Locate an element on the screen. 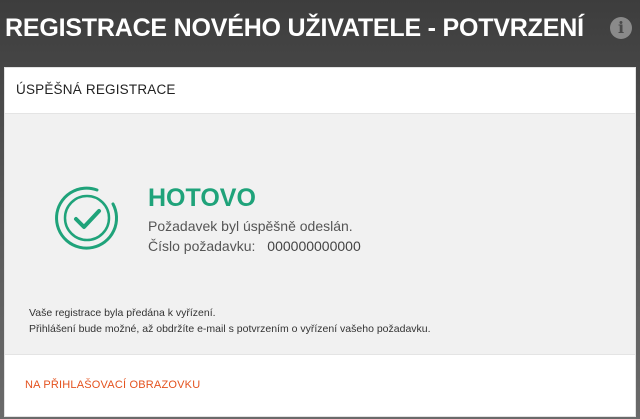 Image resolution: width=640 pixels, height=419 pixels. panel-header: ÚSPĚŠNÁ REGISTRACE is located at coordinates (320, 91).